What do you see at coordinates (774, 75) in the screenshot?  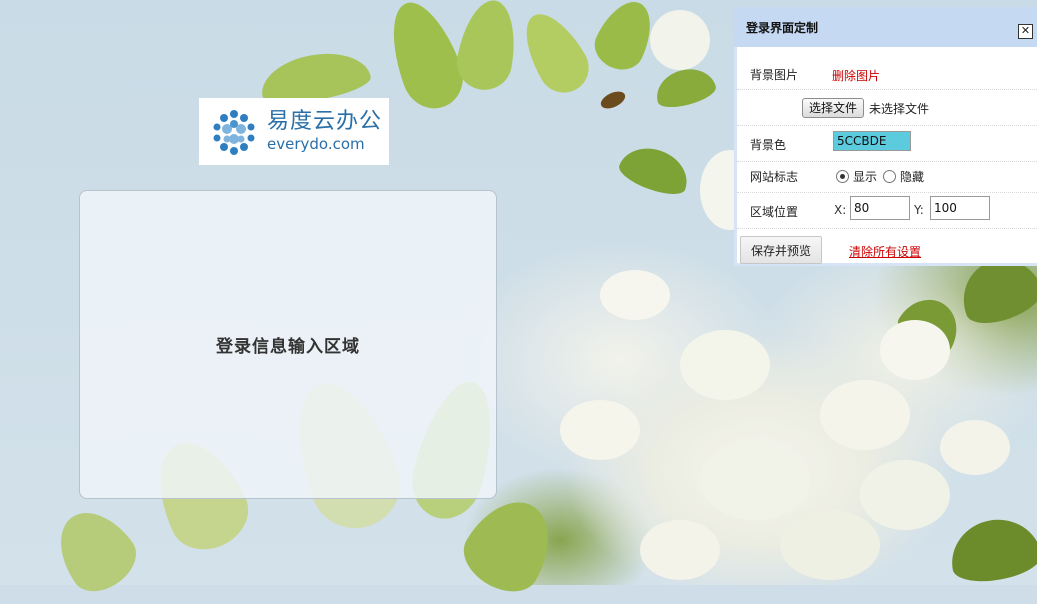 I see `background-image-label: 背景图片` at bounding box center [774, 75].